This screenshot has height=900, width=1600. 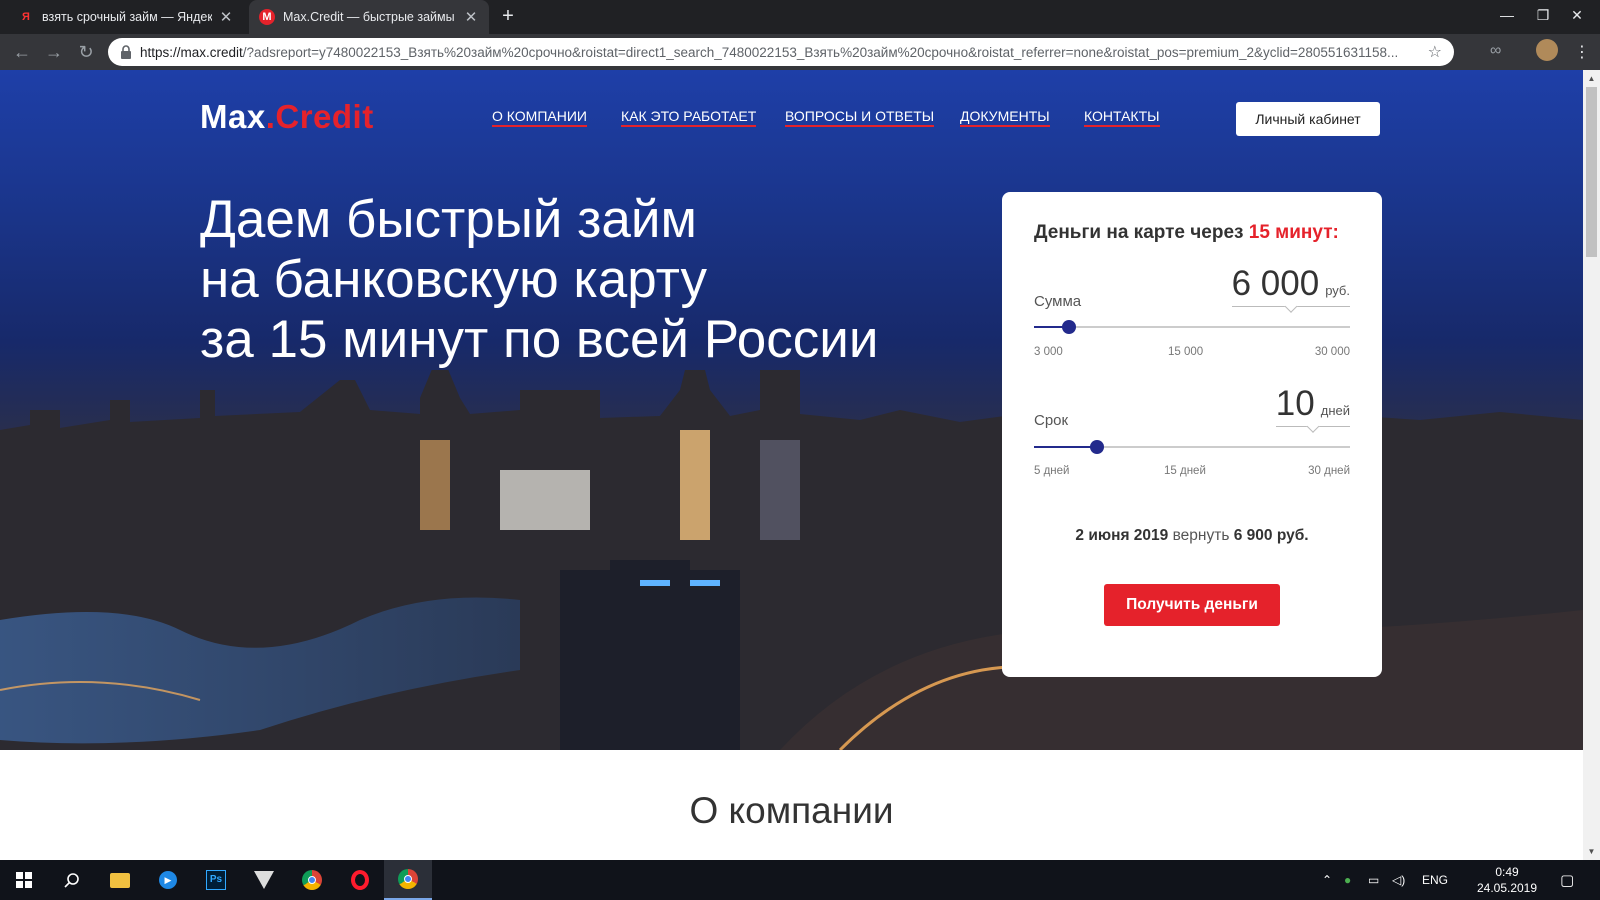 What do you see at coordinates (1507, 888) in the screenshot?
I see `clock-date: 24.05.2019` at bounding box center [1507, 888].